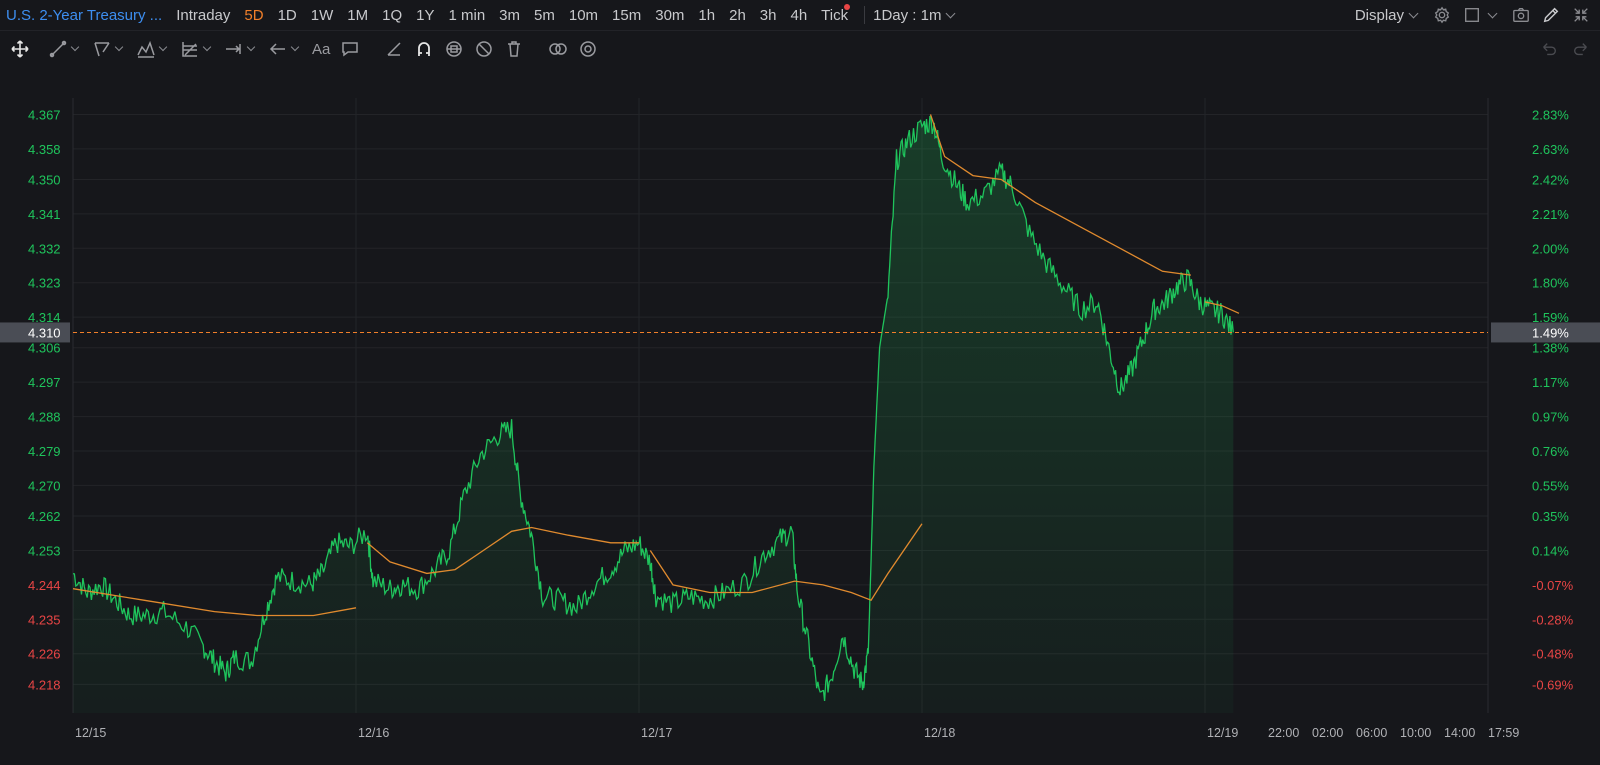  Describe the element at coordinates (1503, 733) in the screenshot. I see `x-tick-label: 17:59` at that location.